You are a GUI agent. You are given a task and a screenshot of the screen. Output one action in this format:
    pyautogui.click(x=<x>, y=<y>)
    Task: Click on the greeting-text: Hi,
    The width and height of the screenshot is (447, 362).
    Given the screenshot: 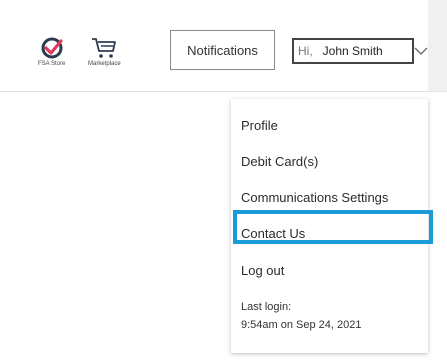 What is the action you would take?
    pyautogui.click(x=305, y=51)
    